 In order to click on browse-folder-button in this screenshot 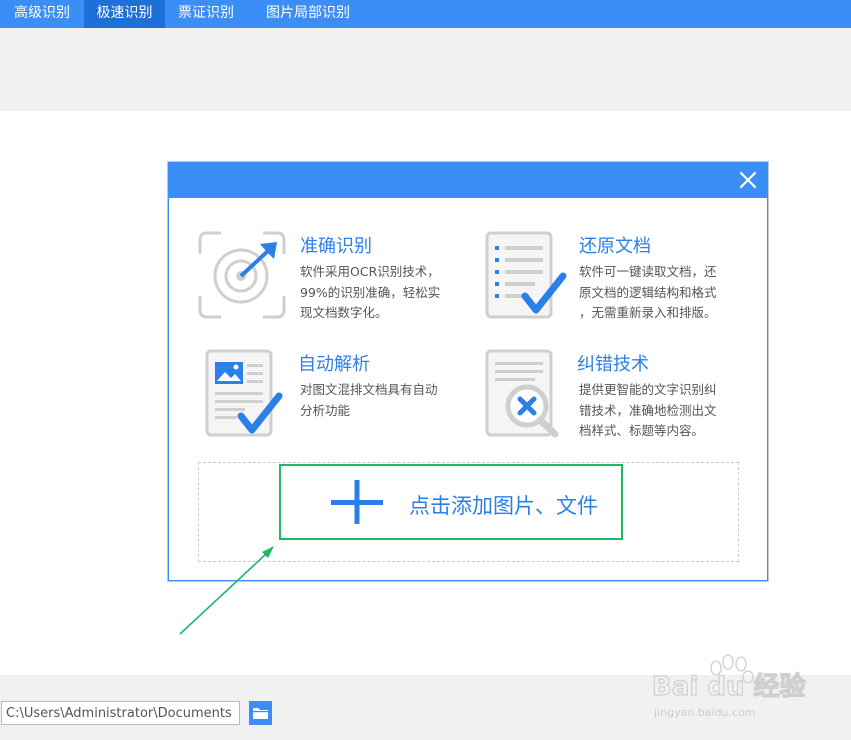, I will do `click(260, 713)`.